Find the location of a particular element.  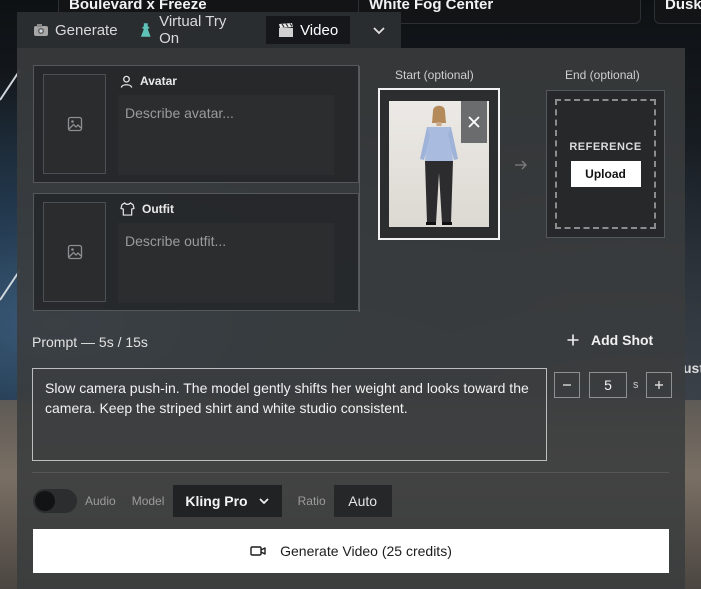

mode-tabbar: Generate Virtual Try On Video is located at coordinates (209, 30).